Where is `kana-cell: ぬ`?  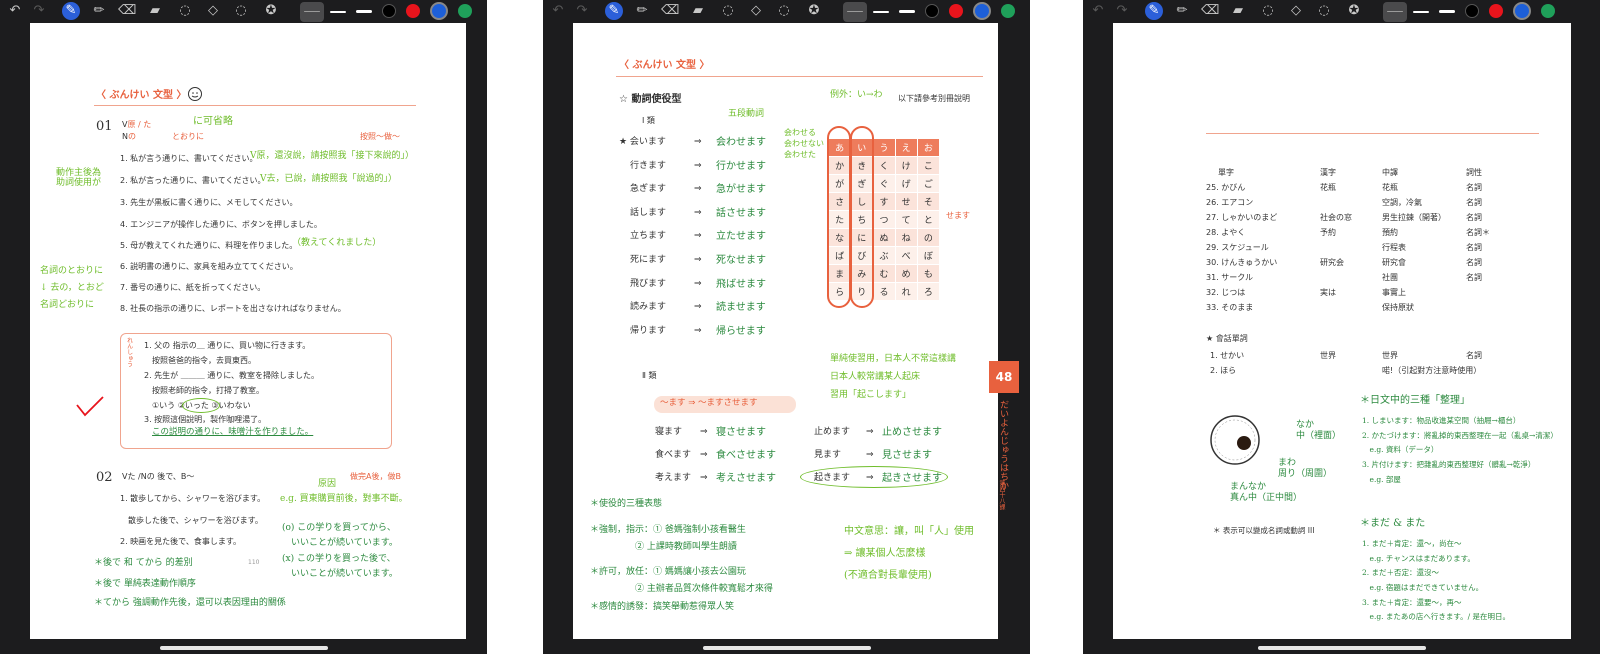
kana-cell: ぬ is located at coordinates (884, 237).